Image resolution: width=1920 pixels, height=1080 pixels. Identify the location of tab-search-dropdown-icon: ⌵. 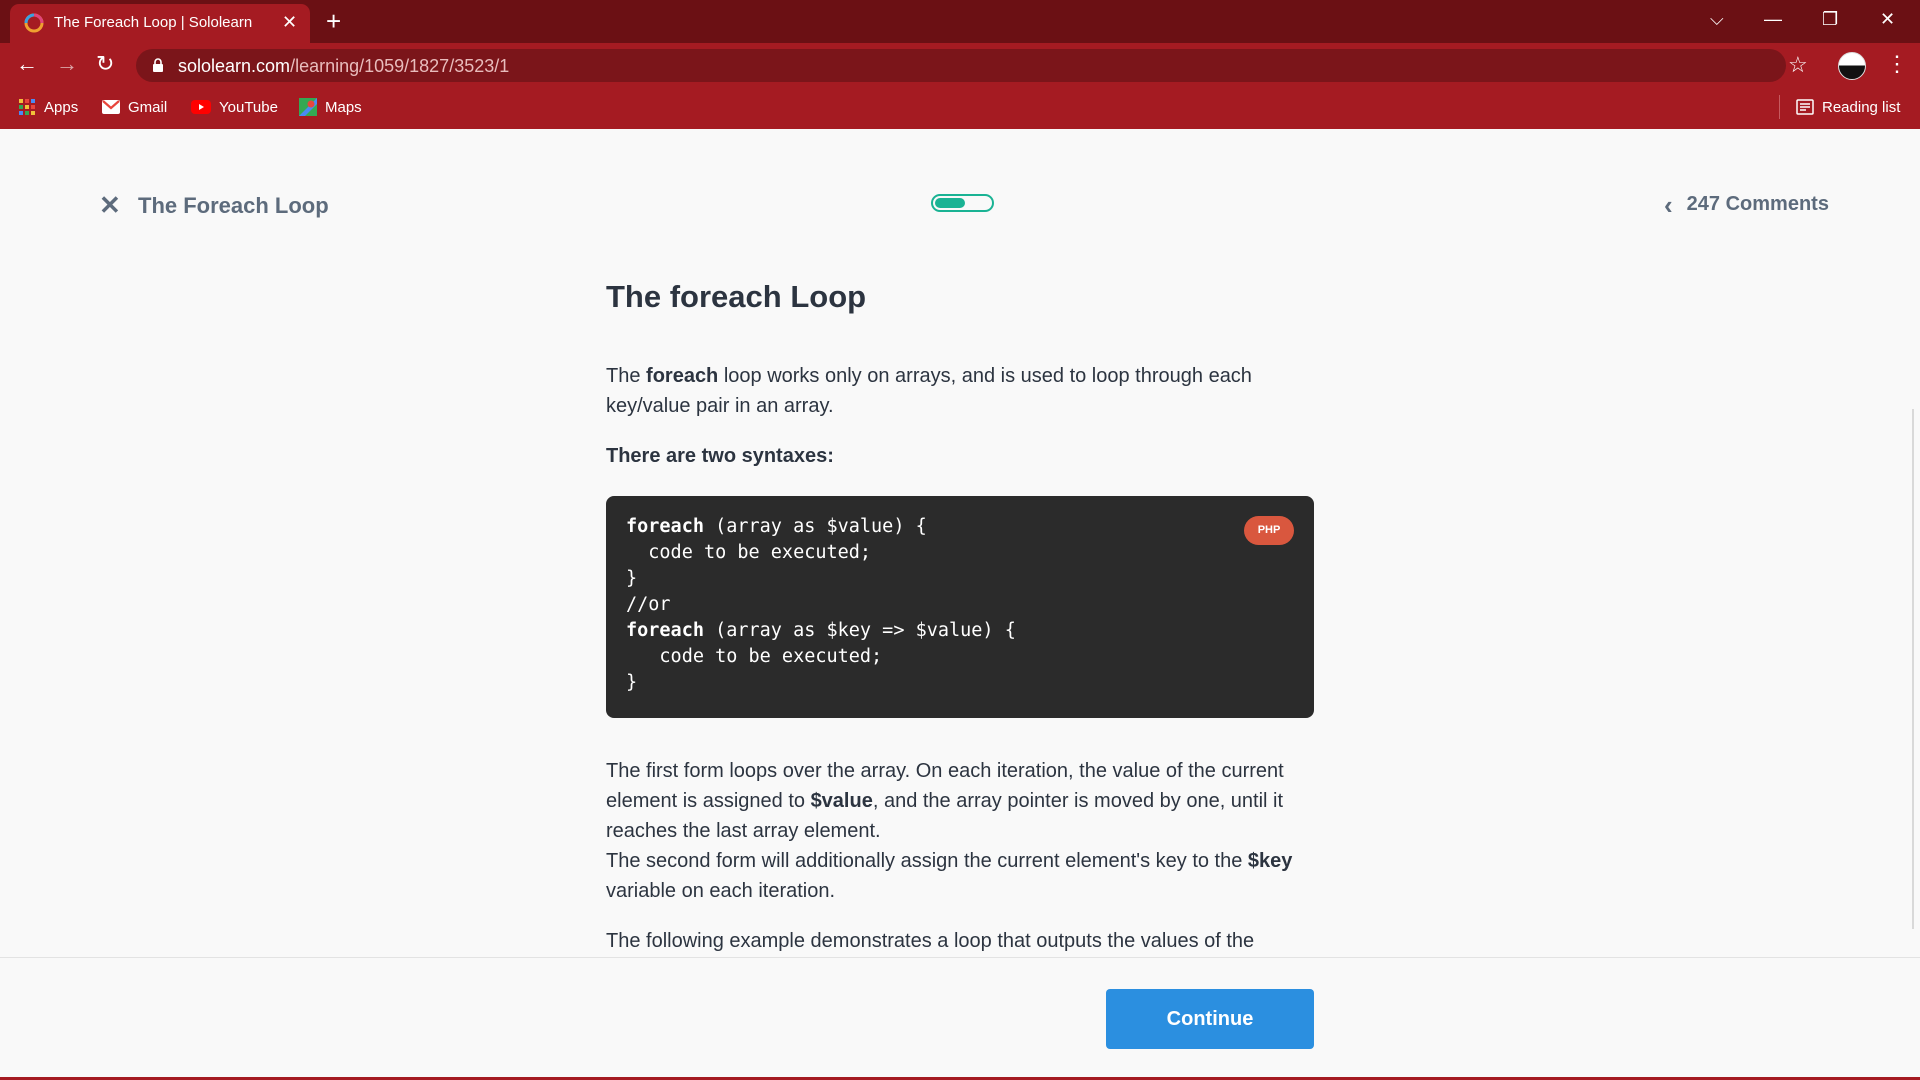
(1717, 19).